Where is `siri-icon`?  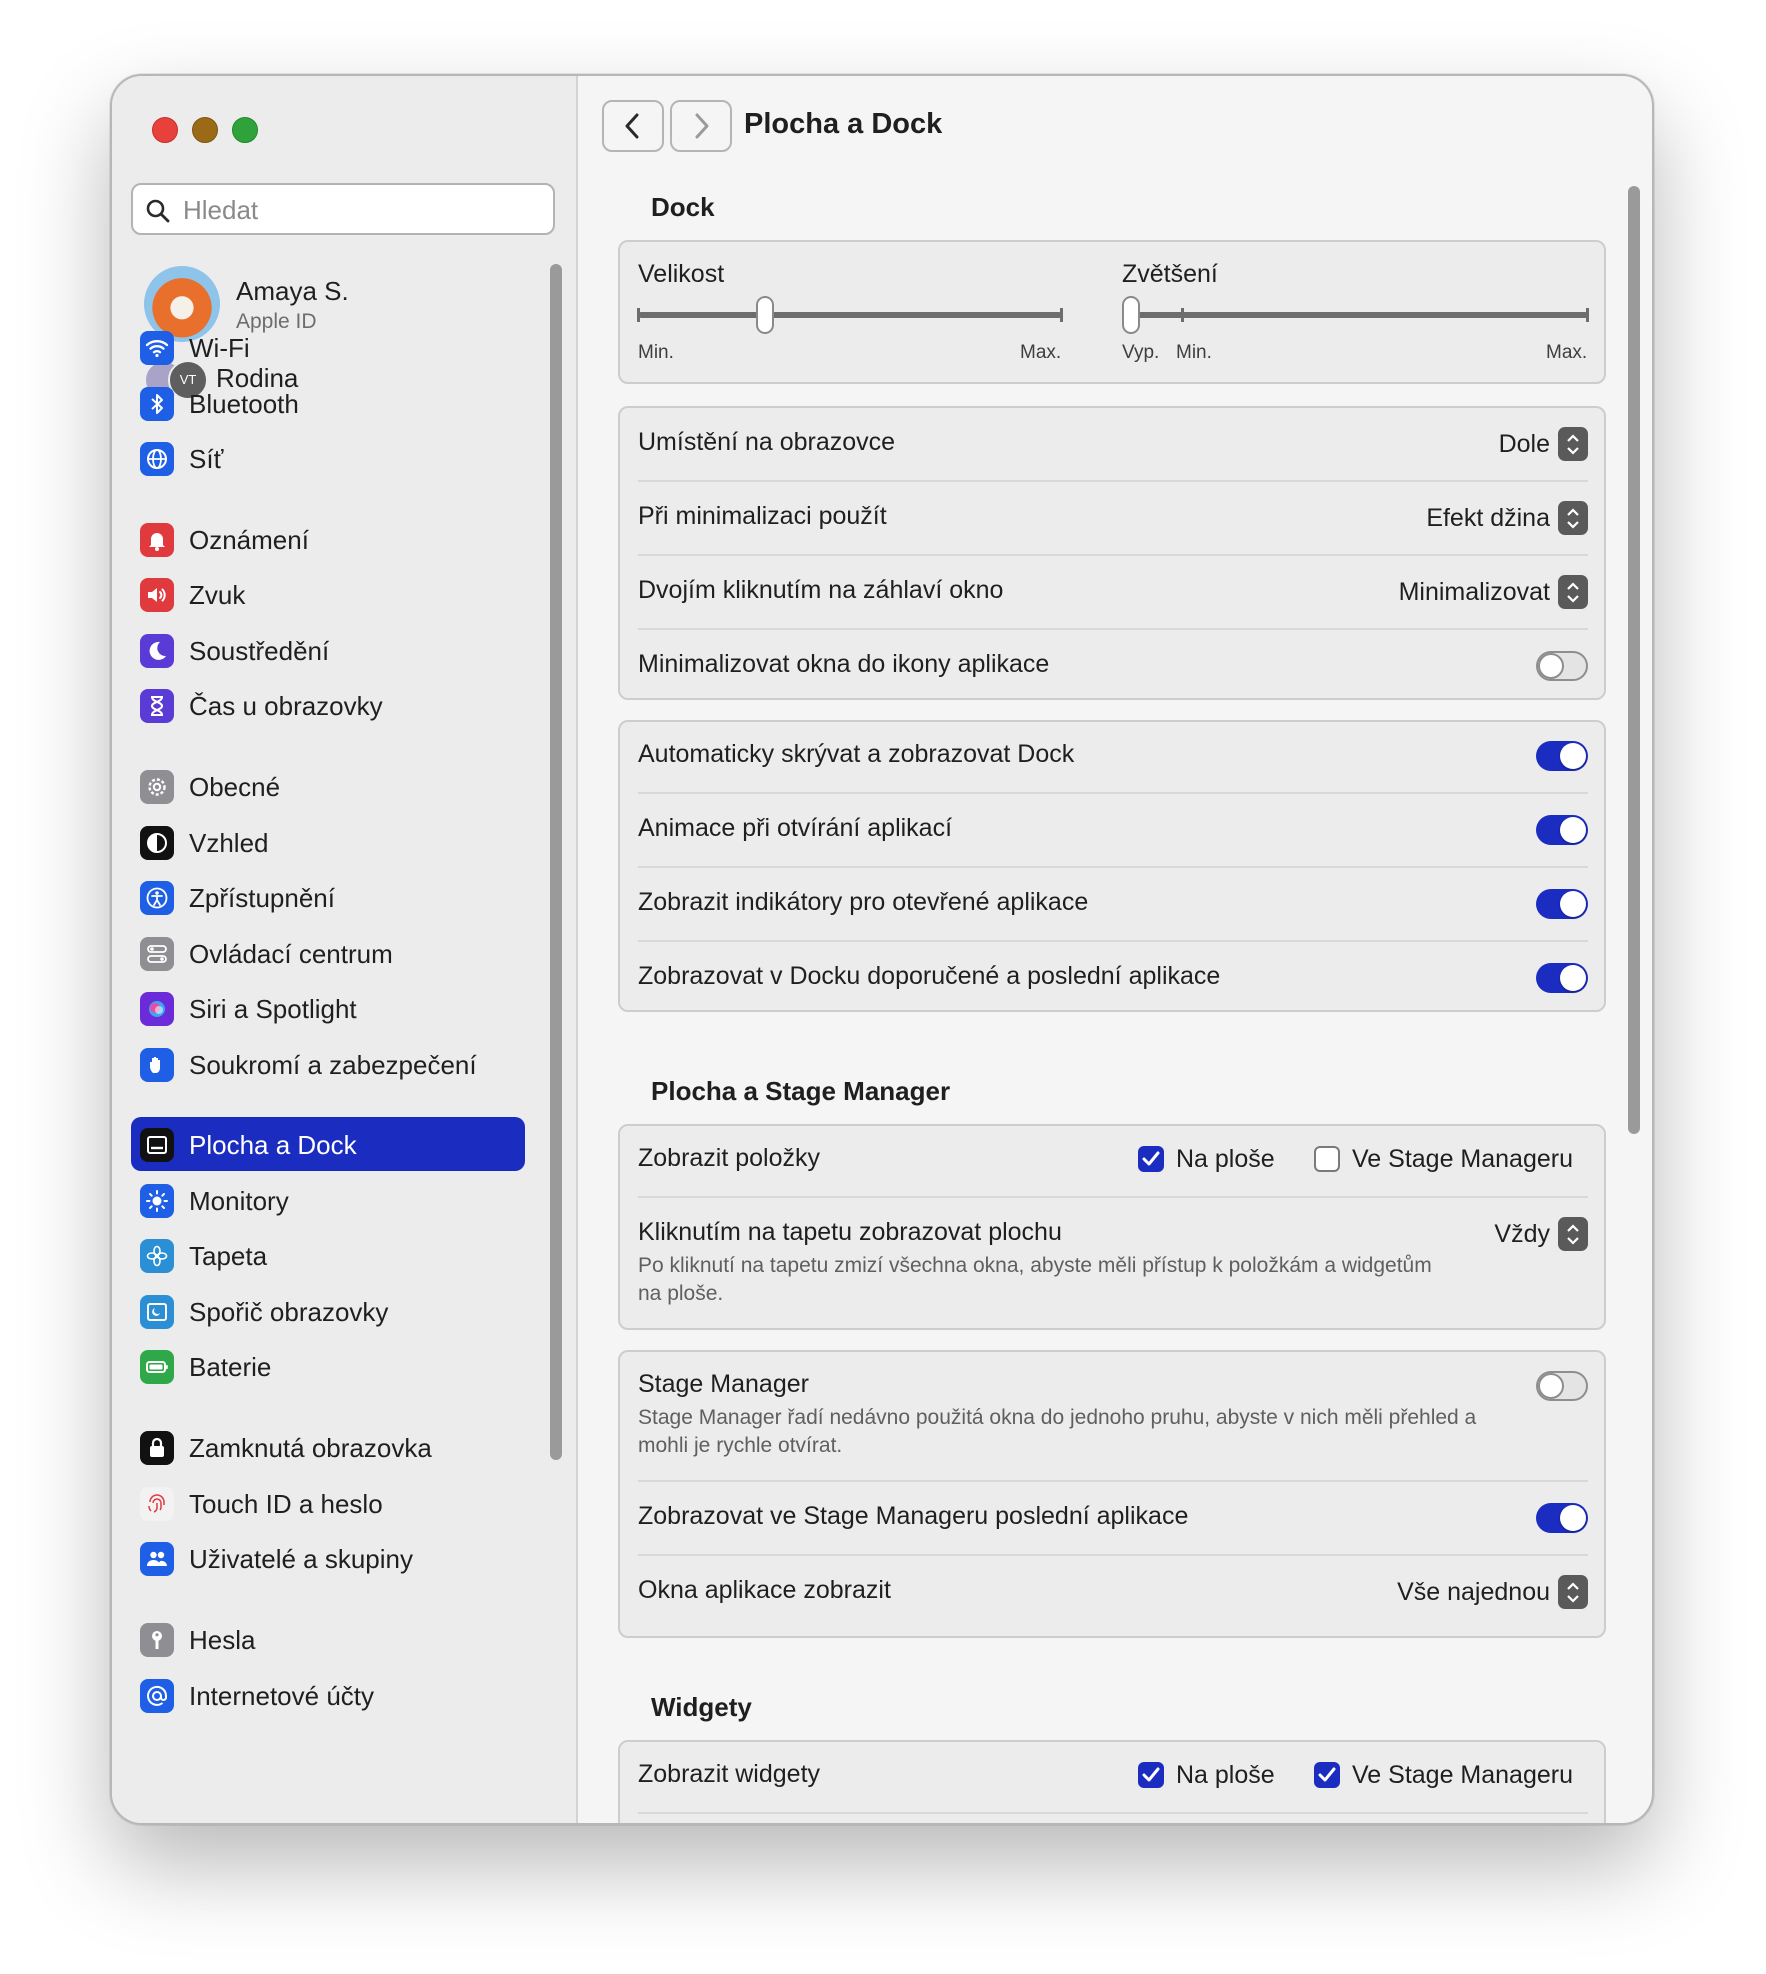 siri-icon is located at coordinates (157, 1009).